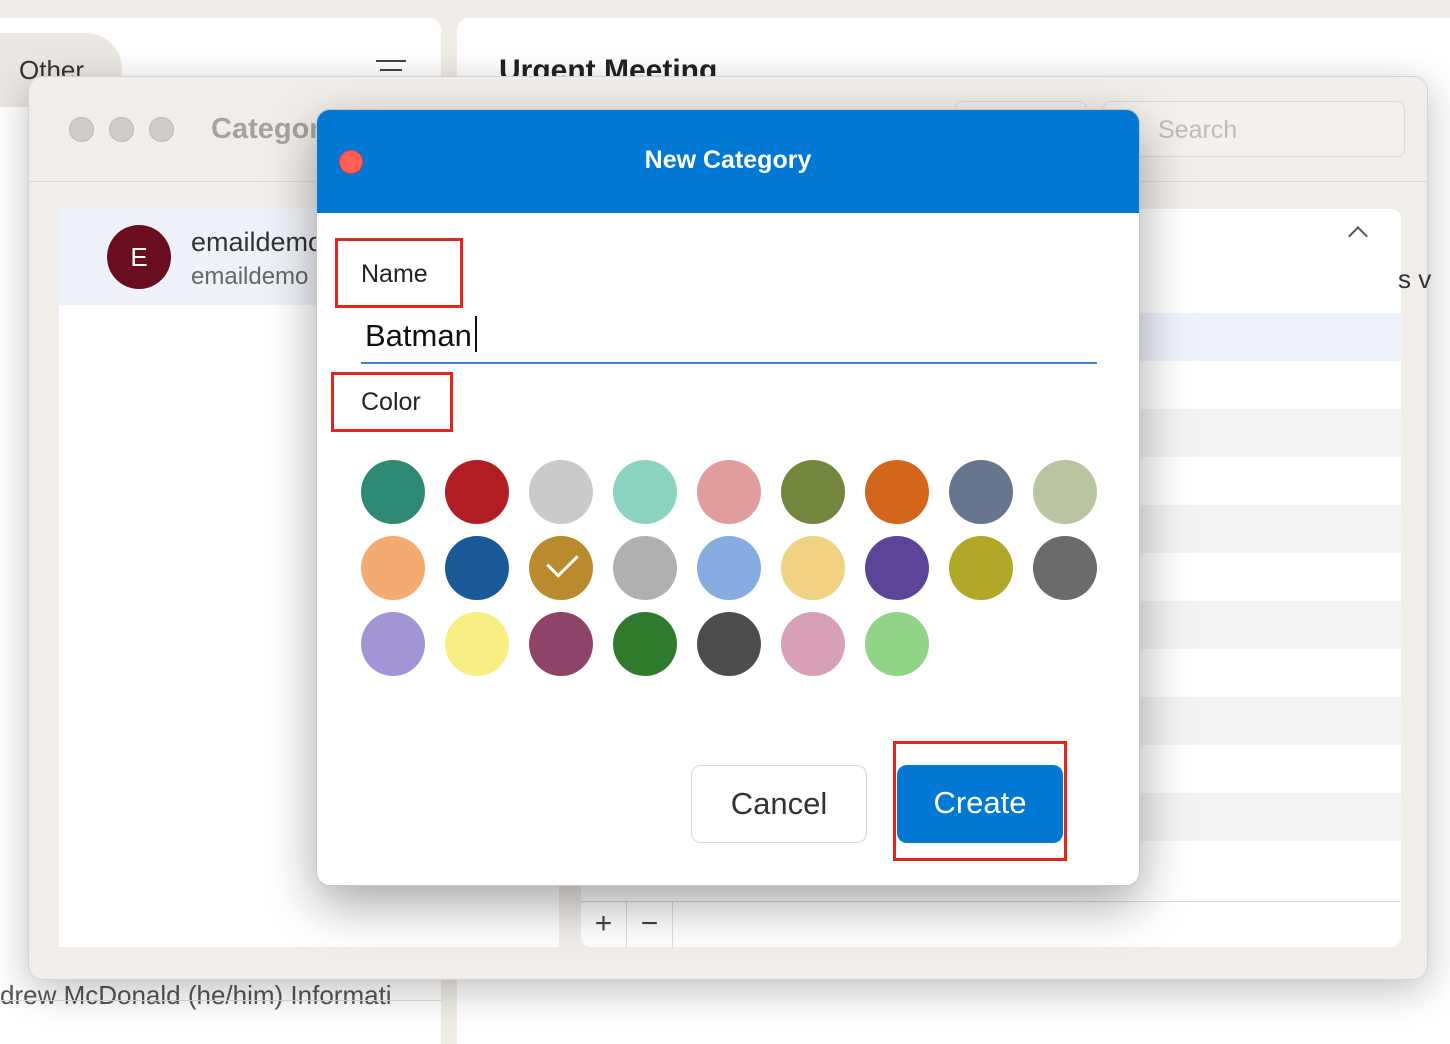  What do you see at coordinates (391, 402) in the screenshot?
I see `color-label: Color` at bounding box center [391, 402].